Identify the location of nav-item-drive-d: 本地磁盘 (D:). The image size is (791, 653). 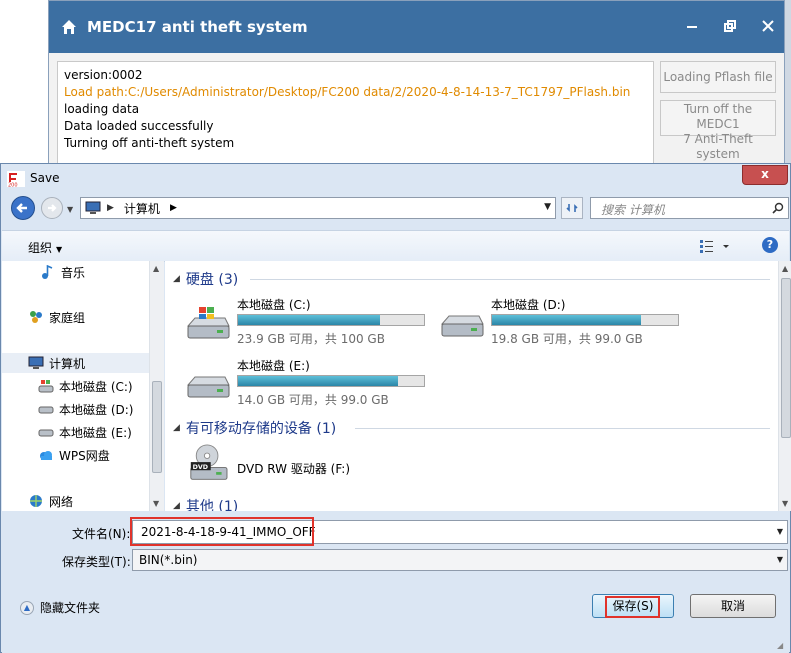
(75, 409).